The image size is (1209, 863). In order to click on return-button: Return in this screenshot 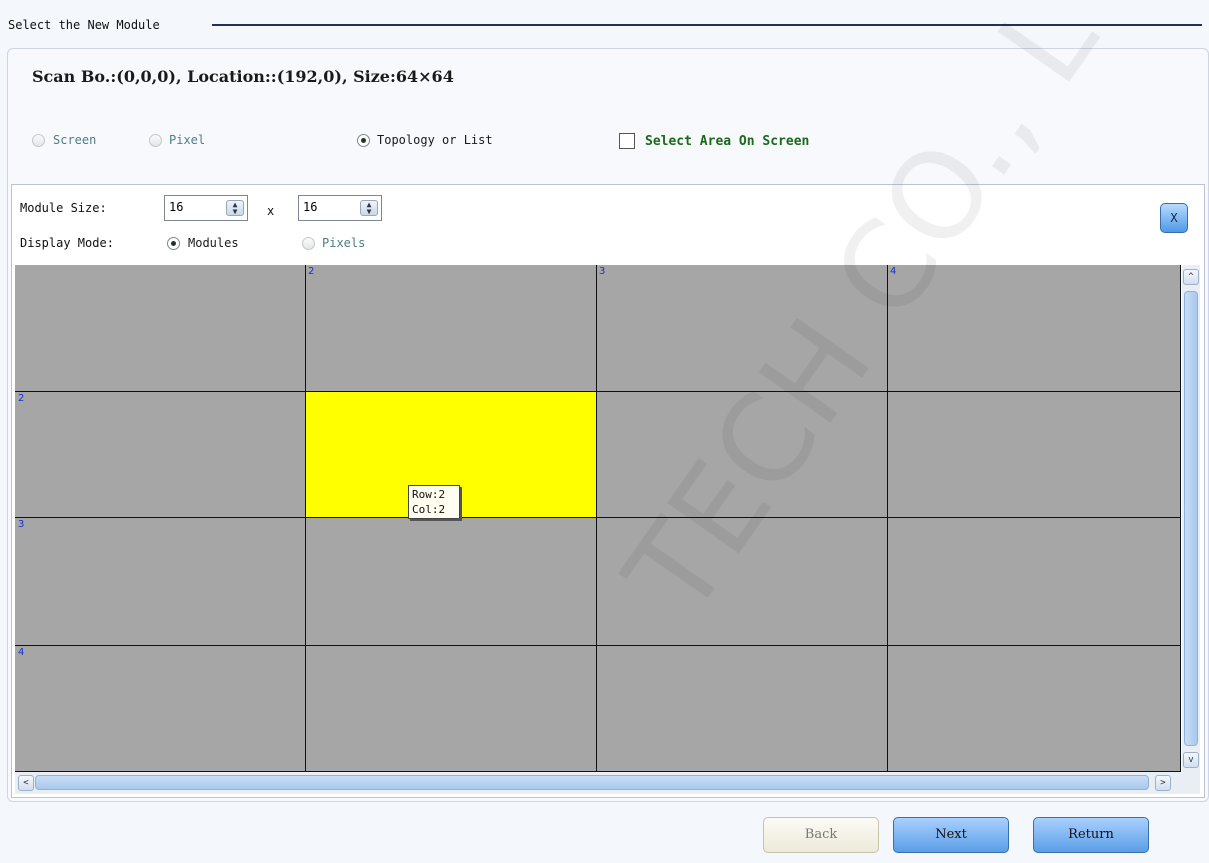, I will do `click(1091, 835)`.